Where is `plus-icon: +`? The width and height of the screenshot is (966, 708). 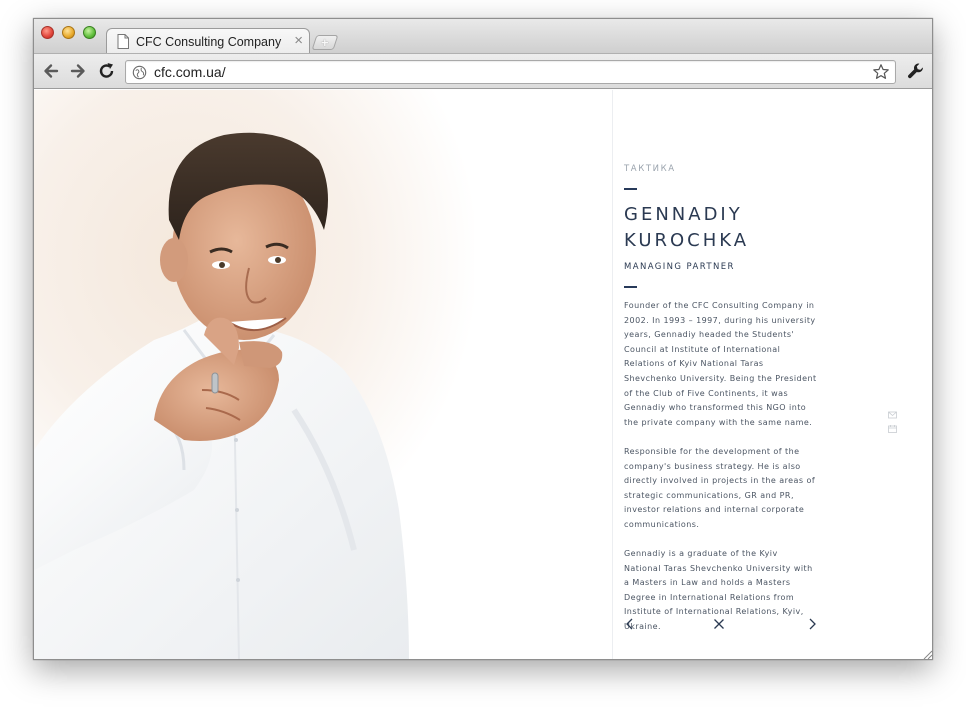
plus-icon: + is located at coordinates (325, 42).